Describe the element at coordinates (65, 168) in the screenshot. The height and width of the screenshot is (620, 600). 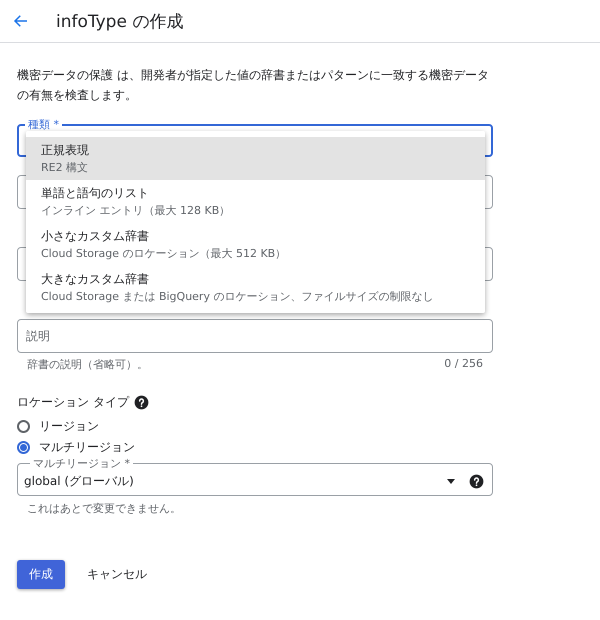
I see `menu-item-subtitle: RE2 構文` at that location.